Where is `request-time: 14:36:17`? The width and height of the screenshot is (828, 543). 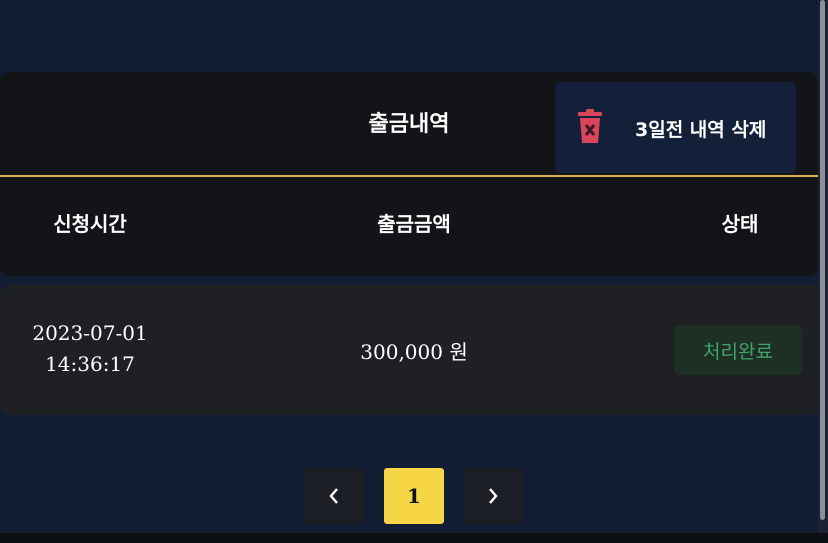 request-time: 14:36:17 is located at coordinates (90, 364).